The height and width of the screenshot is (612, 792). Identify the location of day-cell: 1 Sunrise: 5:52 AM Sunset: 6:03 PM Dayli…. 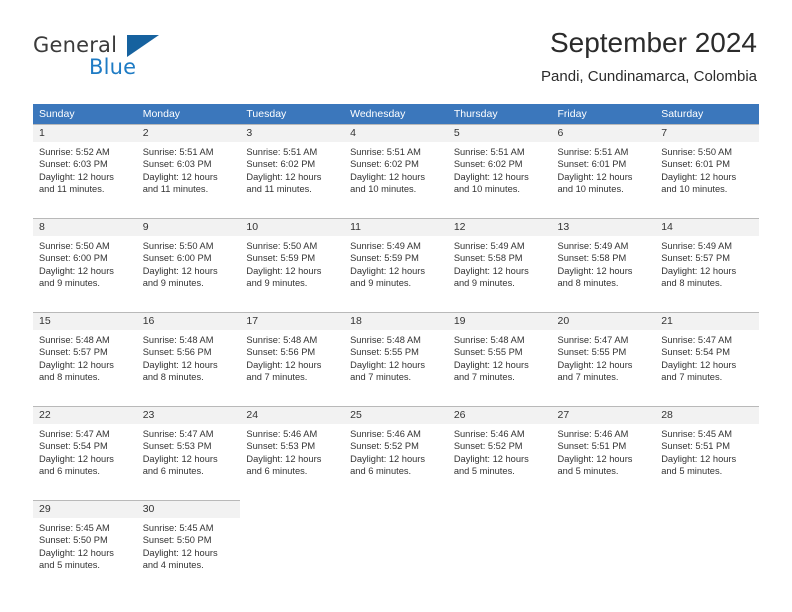
(85, 169).